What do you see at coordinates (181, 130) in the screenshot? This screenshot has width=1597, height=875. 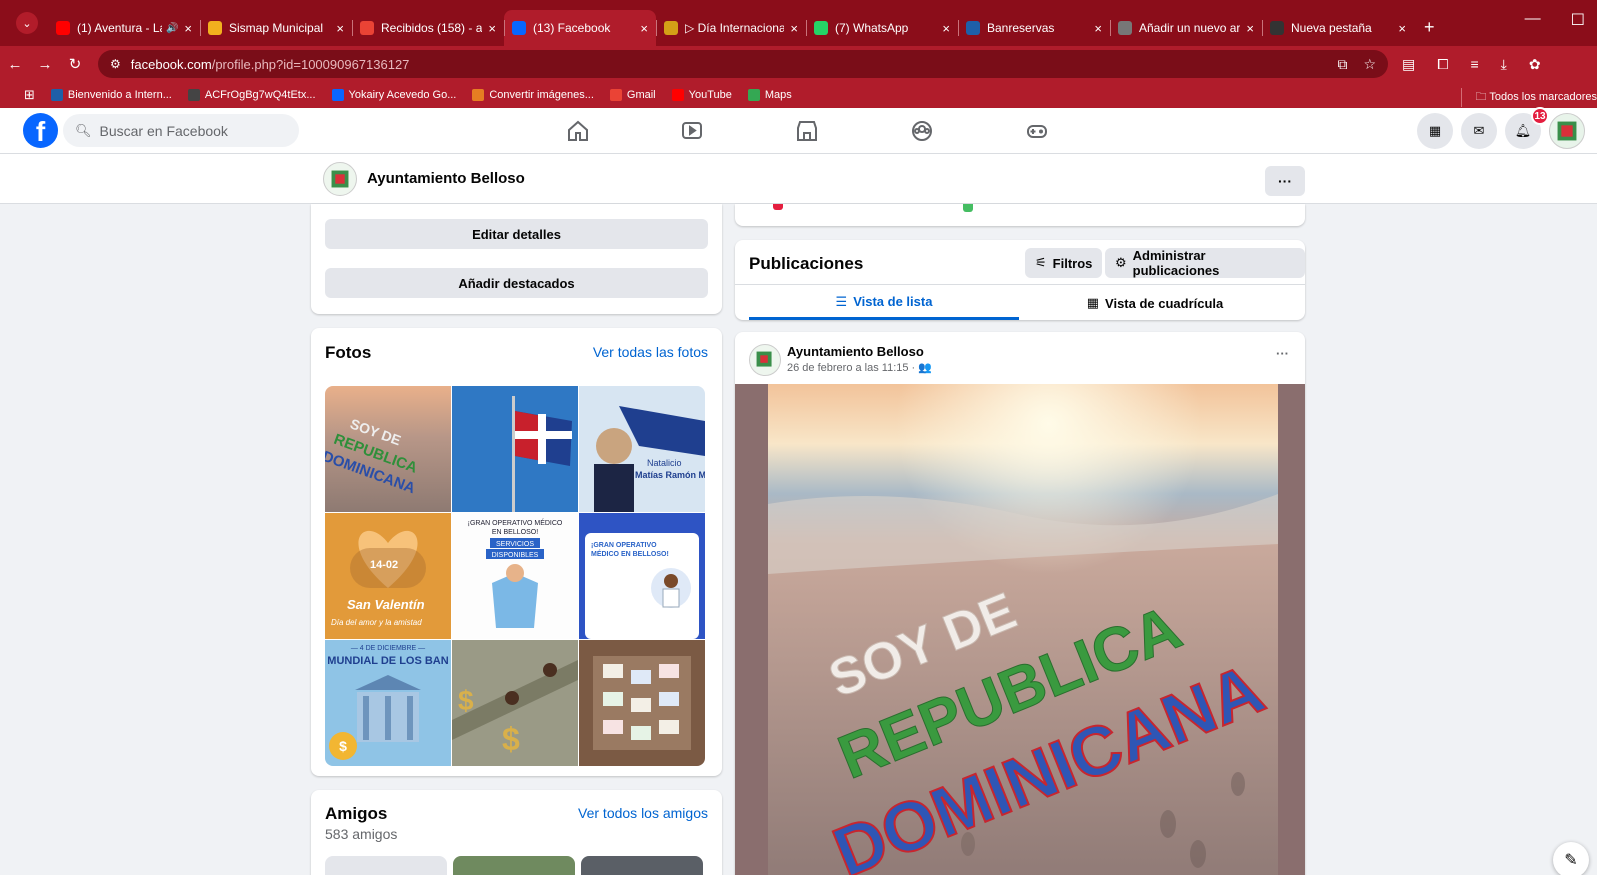 I see `search-input: 🔍︎ Buscar en Facebook` at bounding box center [181, 130].